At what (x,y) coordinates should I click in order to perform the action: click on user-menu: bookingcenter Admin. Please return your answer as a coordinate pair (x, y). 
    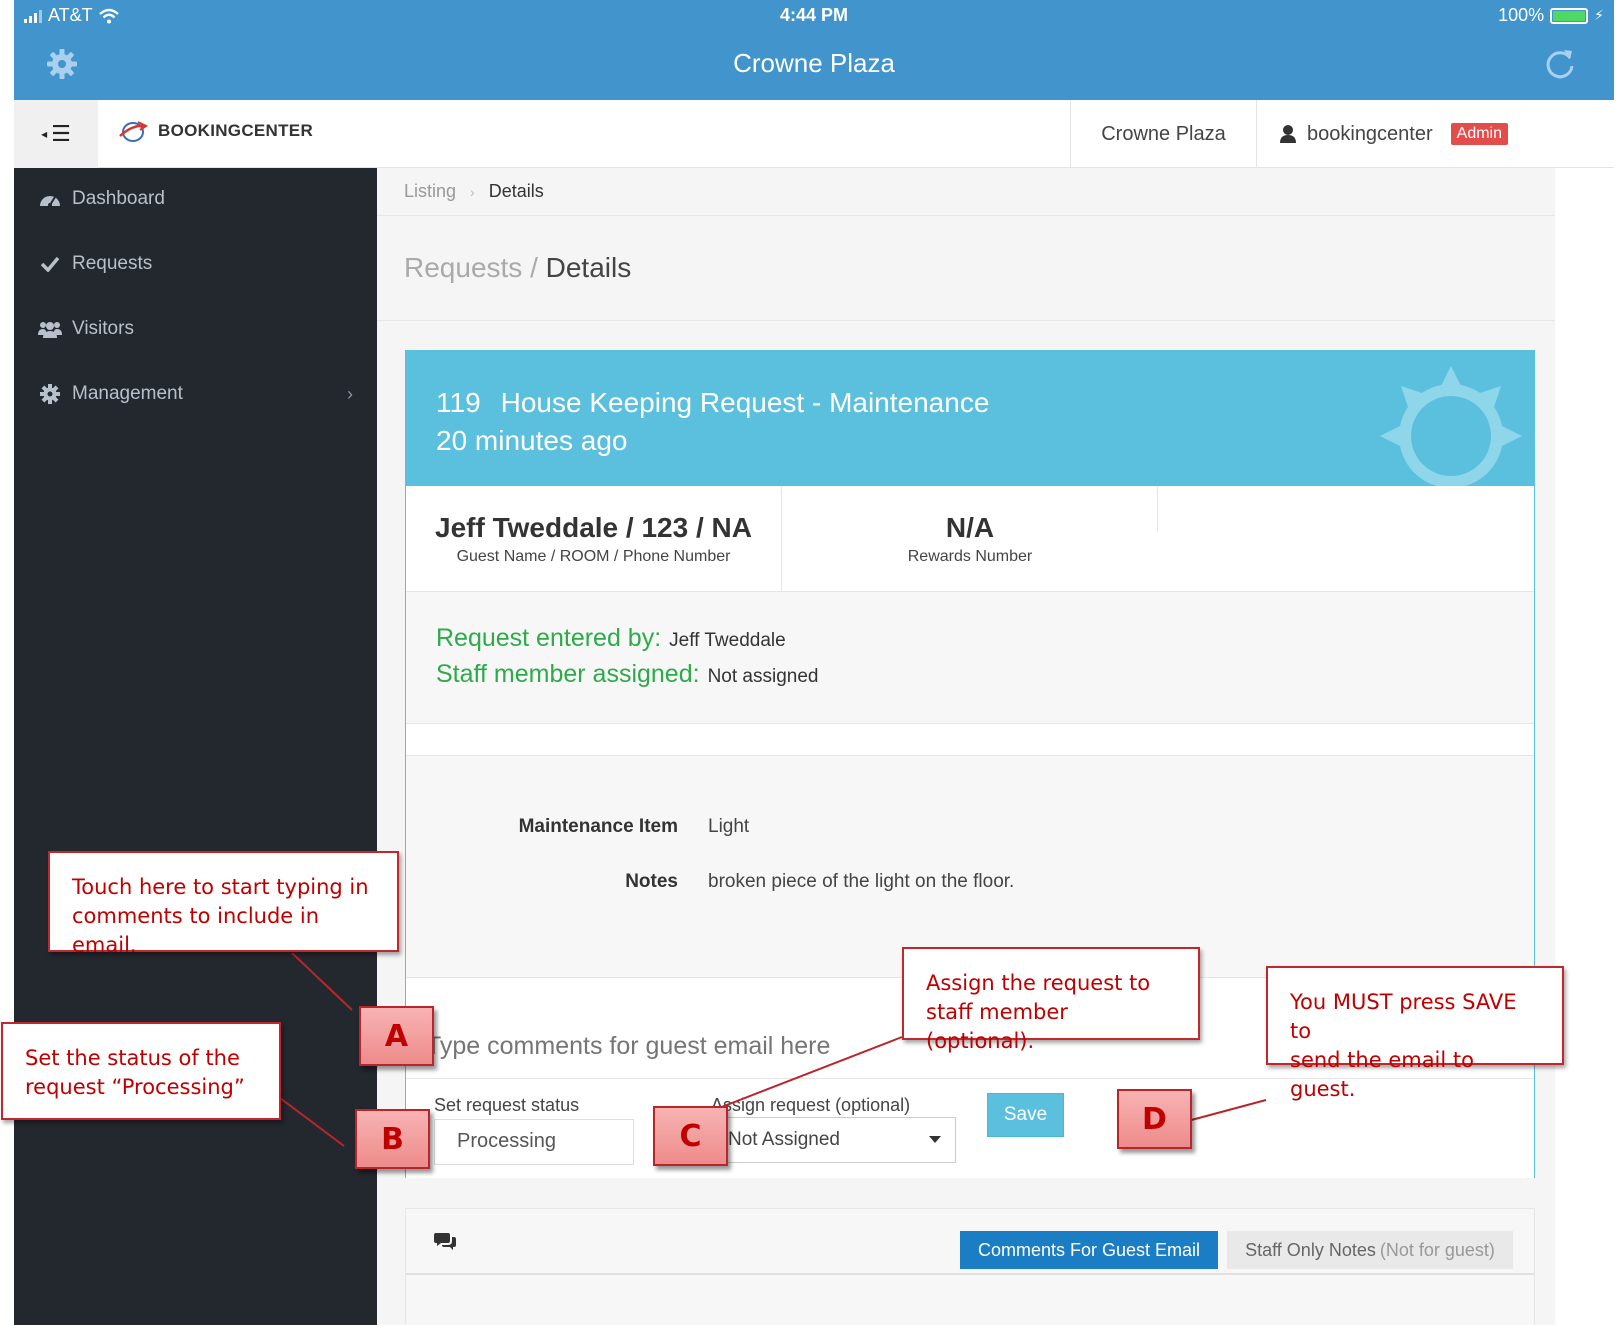
    Looking at the image, I should click on (1435, 134).